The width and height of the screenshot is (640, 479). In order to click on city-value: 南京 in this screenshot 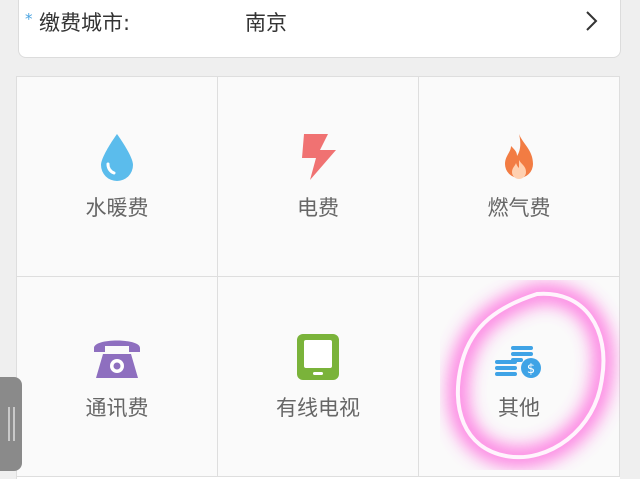, I will do `click(266, 23)`.